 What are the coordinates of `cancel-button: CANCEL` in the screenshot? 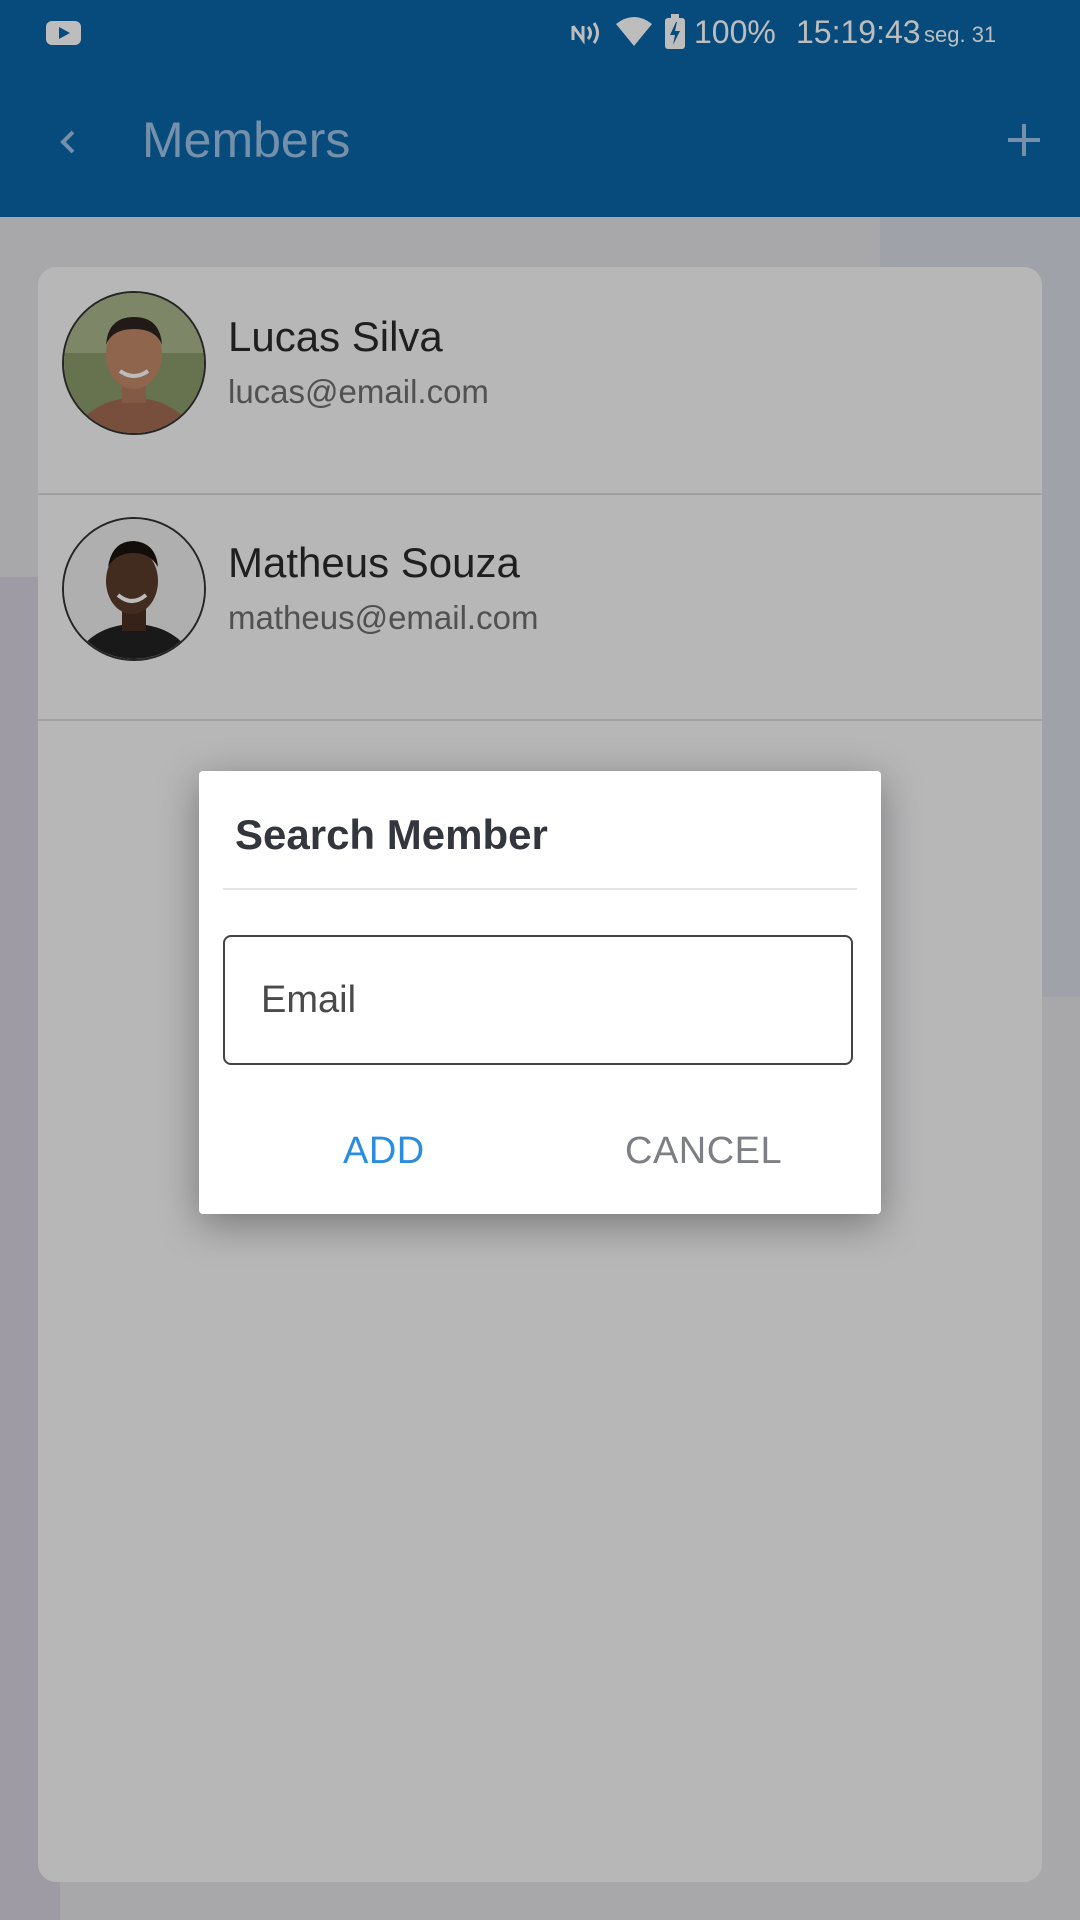 It's located at (703, 1151).